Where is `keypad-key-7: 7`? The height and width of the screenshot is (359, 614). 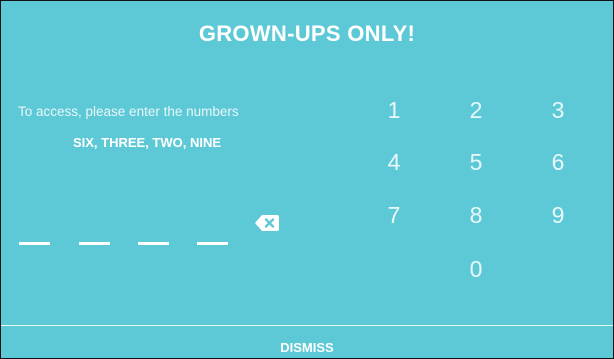 keypad-key-7: 7 is located at coordinates (394, 215).